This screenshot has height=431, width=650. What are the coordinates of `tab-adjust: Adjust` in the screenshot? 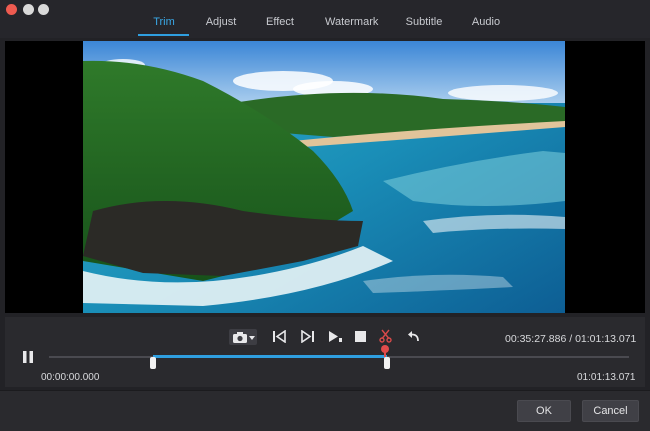 It's located at (221, 22).